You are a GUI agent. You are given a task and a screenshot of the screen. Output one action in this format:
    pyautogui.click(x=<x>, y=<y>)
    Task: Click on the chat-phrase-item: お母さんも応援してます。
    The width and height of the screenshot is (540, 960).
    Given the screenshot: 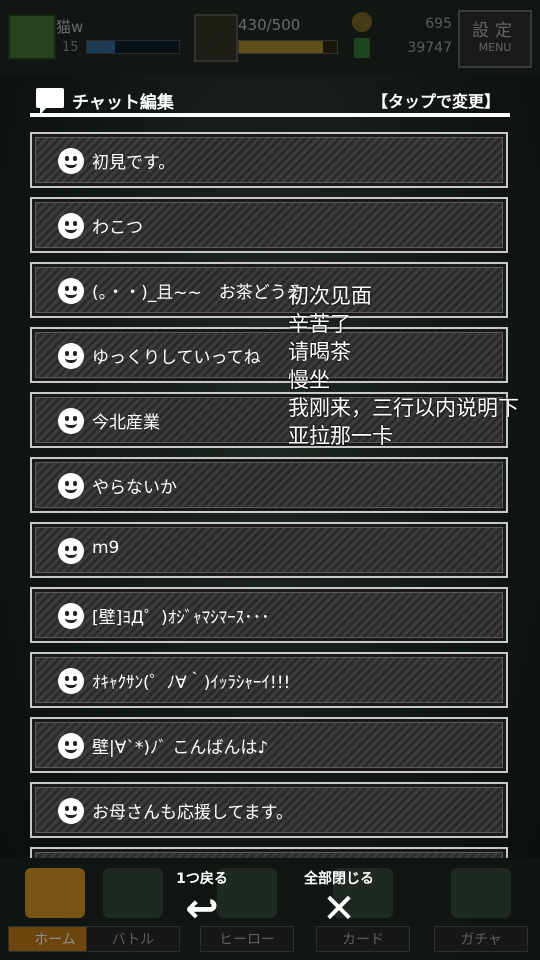 What is the action you would take?
    pyautogui.click(x=269, y=810)
    